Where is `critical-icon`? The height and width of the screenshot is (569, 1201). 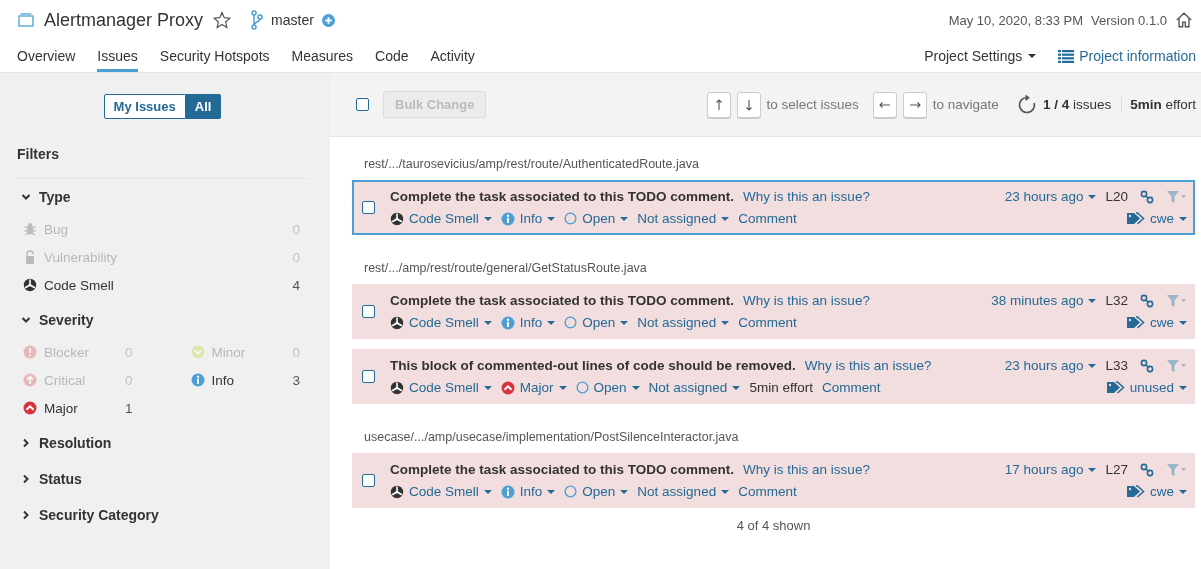 critical-icon is located at coordinates (30, 380).